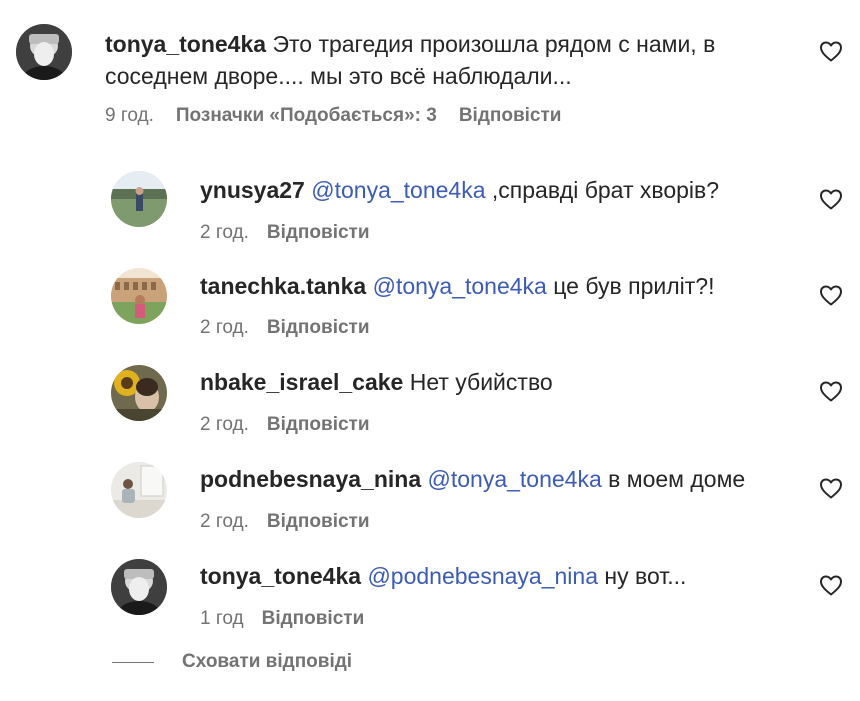 Image resolution: width=860 pixels, height=701 pixels. Describe the element at coordinates (602, 190) in the screenshot. I see `reply-body: ,справді брат хворів?` at that location.